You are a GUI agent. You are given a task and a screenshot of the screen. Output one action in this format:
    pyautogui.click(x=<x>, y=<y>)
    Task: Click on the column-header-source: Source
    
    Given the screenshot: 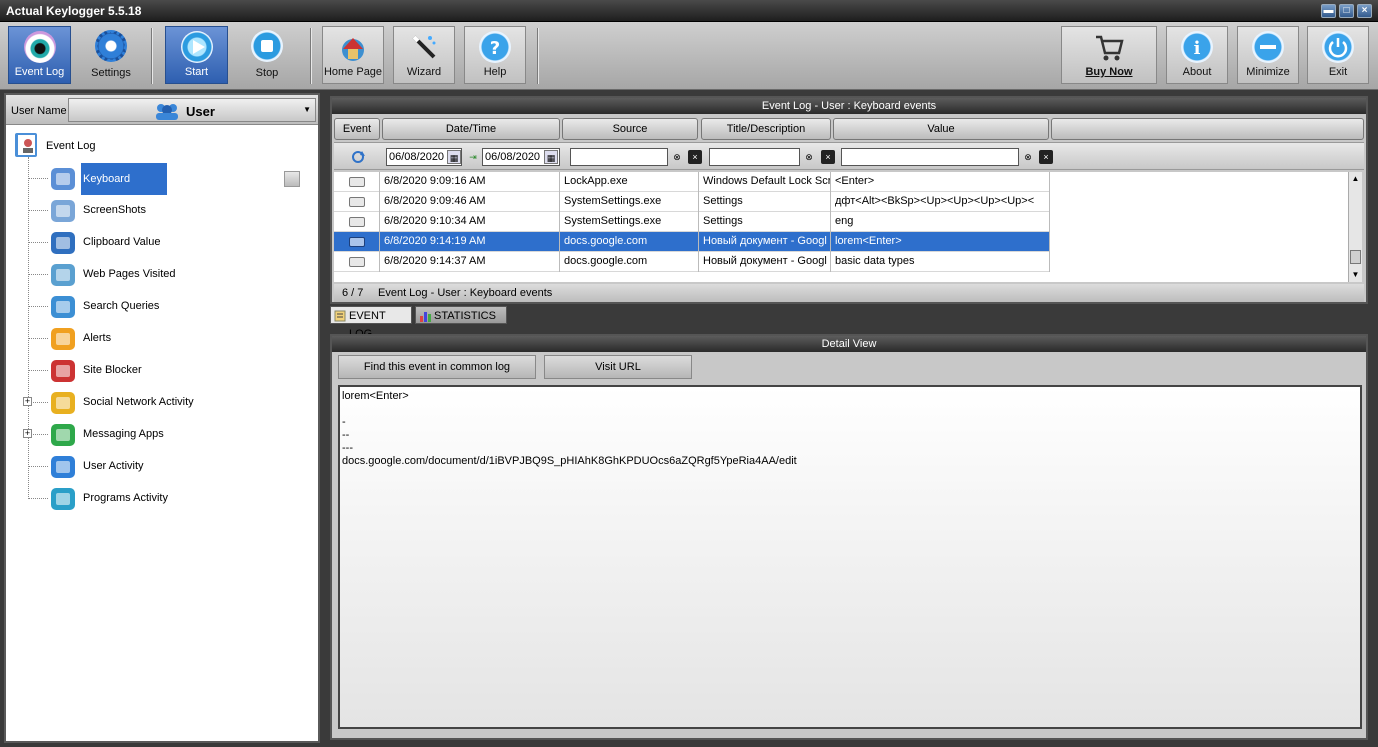 What is the action you would take?
    pyautogui.click(x=630, y=129)
    